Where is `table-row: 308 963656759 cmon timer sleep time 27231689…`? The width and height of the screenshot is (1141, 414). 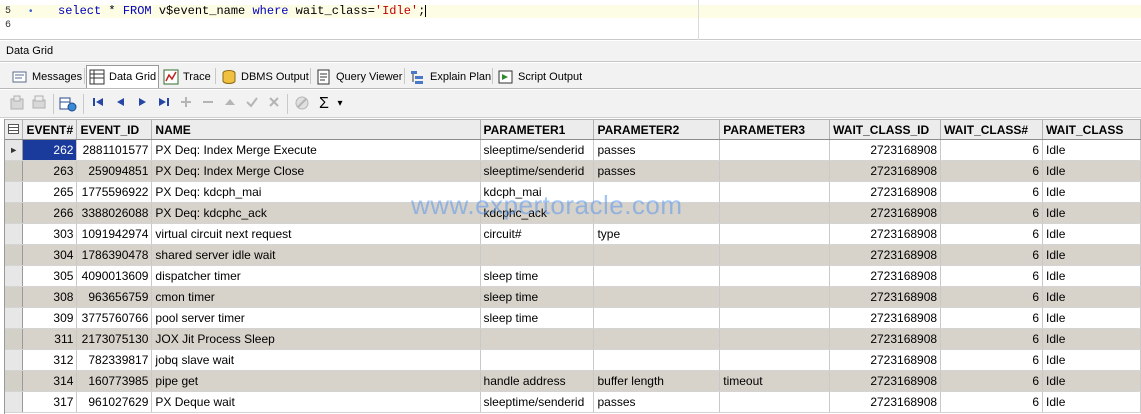
table-row: 308 963656759 cmon timer sleep time 27231689… is located at coordinates (573, 297).